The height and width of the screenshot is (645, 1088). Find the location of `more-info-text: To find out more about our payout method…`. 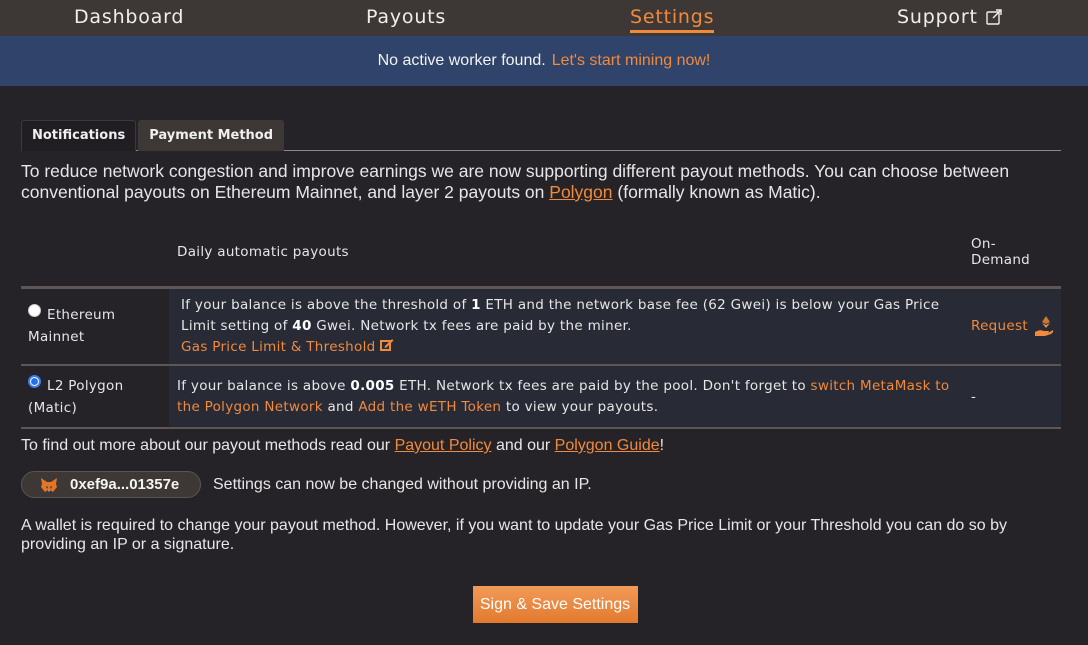

more-info-text: To find out more about our payout method… is located at coordinates (208, 445).